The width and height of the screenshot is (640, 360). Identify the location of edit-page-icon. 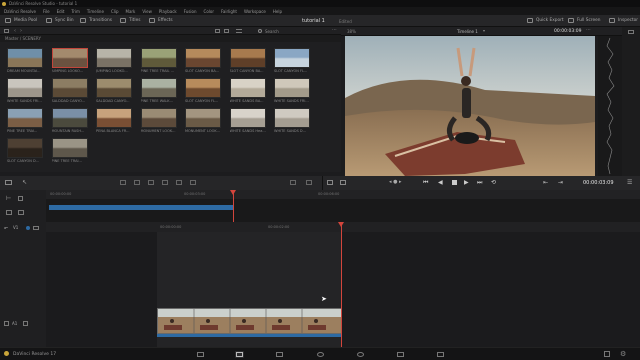
(279, 354).